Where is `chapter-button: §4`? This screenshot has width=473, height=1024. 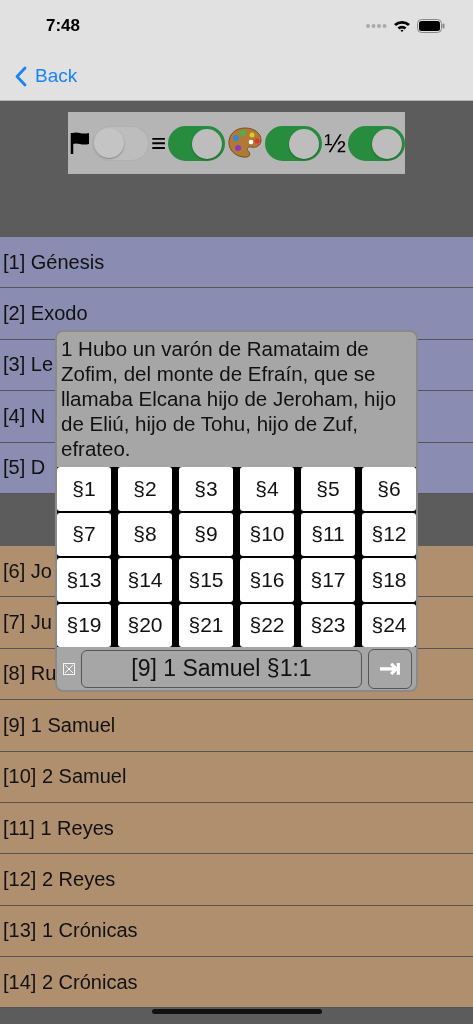 chapter-button: §4 is located at coordinates (267, 489).